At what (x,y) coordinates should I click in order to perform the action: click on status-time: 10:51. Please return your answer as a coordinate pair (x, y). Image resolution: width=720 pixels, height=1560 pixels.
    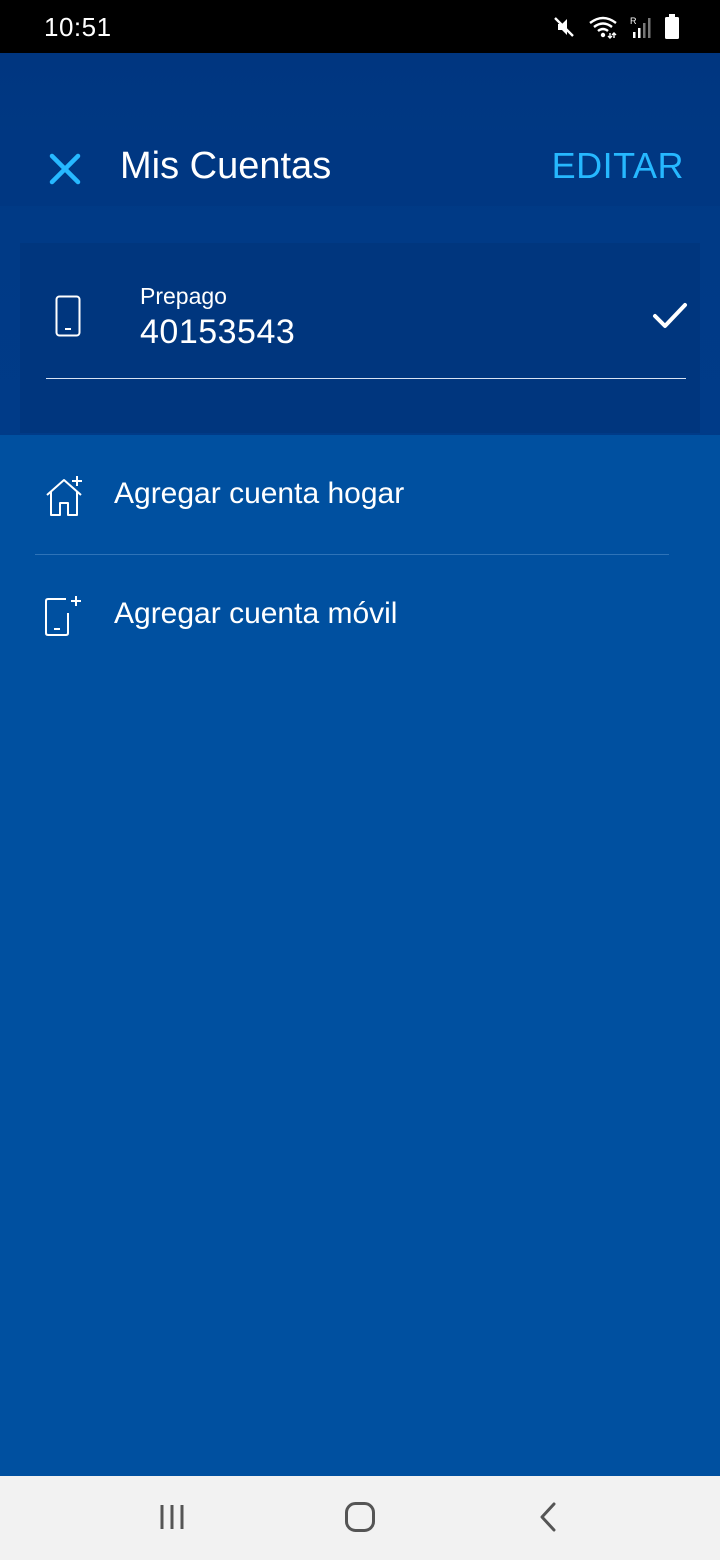
    Looking at the image, I should click on (78, 27).